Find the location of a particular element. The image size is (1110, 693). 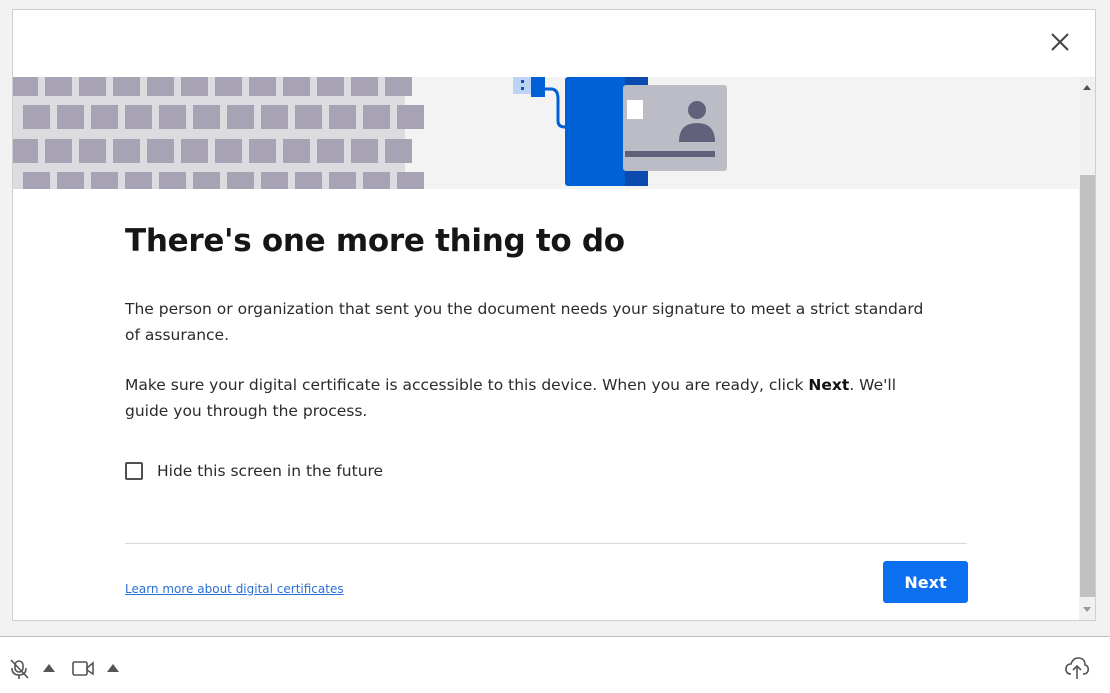

close-icon is located at coordinates (1060, 42).